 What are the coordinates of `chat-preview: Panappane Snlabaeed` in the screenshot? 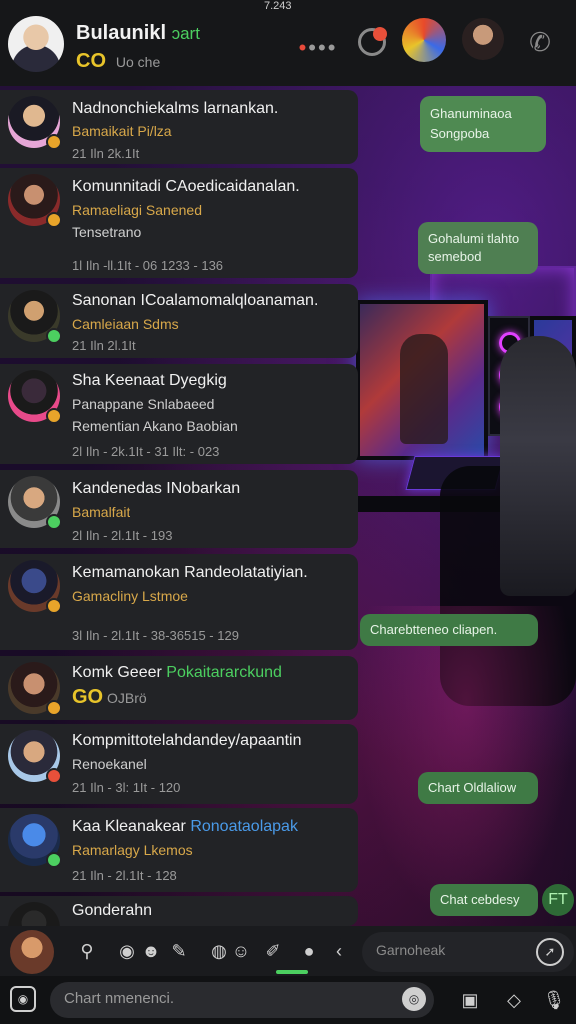 It's located at (143, 404).